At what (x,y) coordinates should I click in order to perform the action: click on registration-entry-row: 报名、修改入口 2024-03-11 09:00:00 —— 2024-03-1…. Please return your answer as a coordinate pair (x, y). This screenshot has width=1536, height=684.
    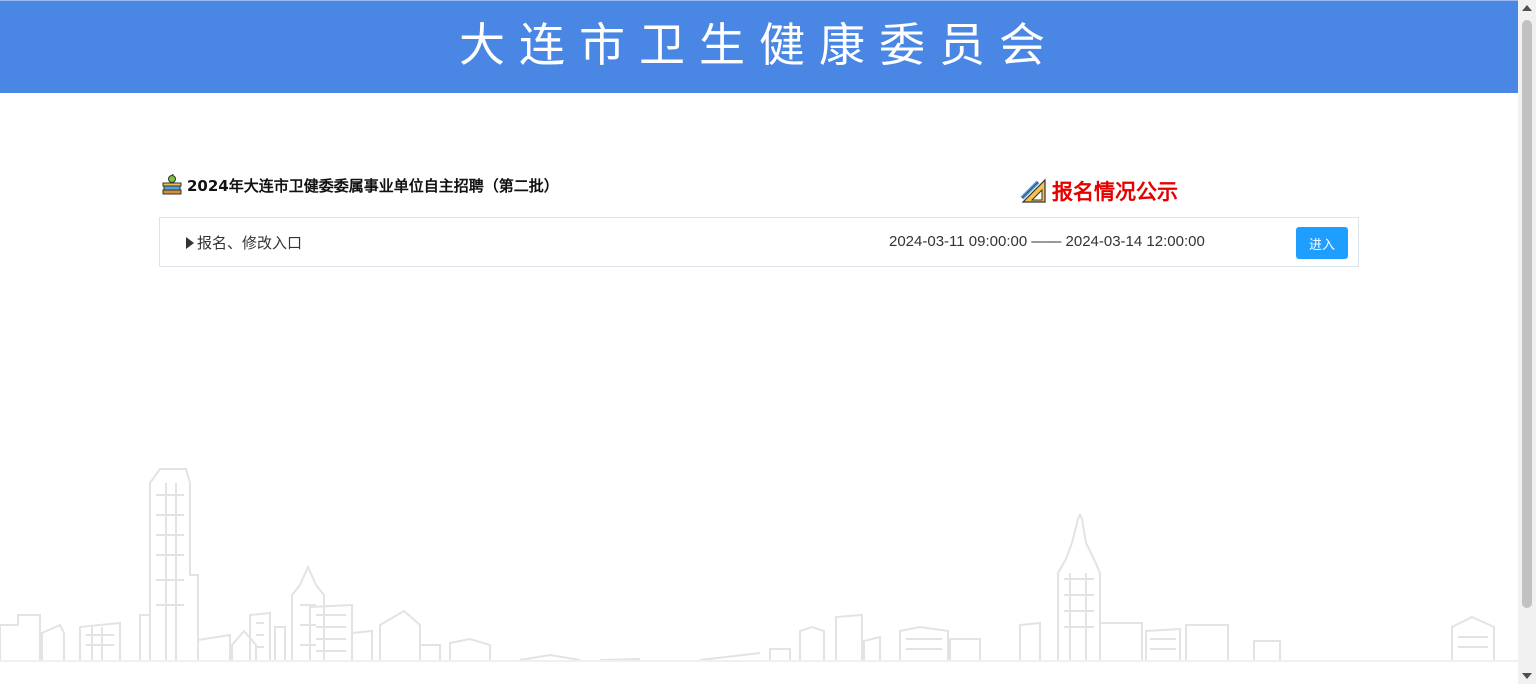
    Looking at the image, I should click on (759, 242).